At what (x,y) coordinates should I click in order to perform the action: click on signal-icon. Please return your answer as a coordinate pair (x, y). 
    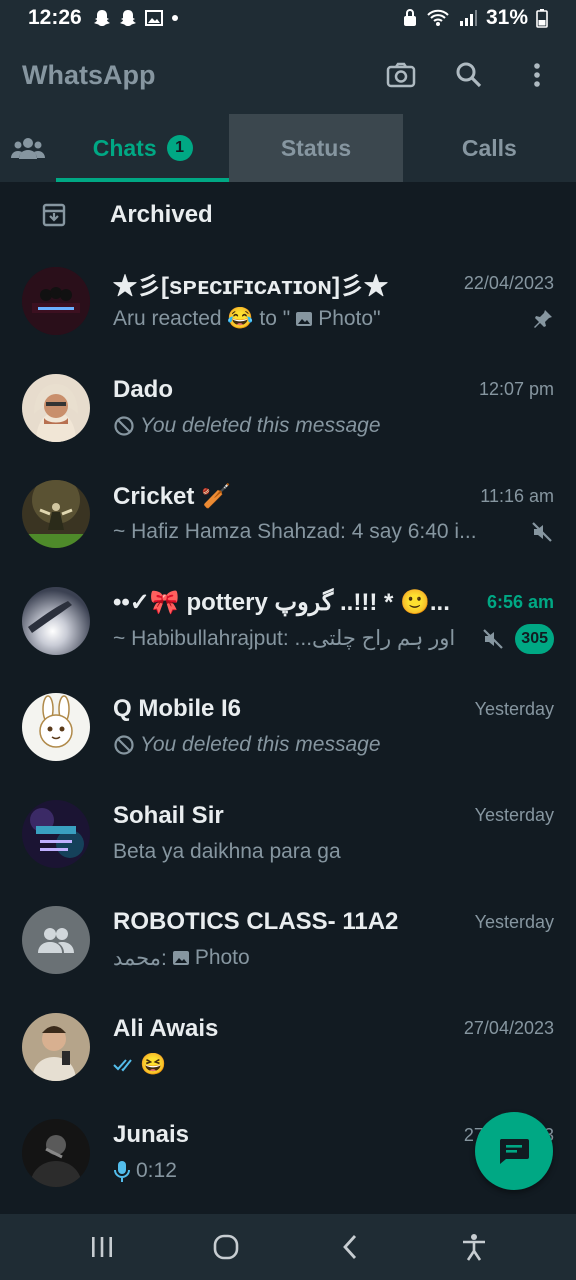
    Looking at the image, I should click on (468, 18).